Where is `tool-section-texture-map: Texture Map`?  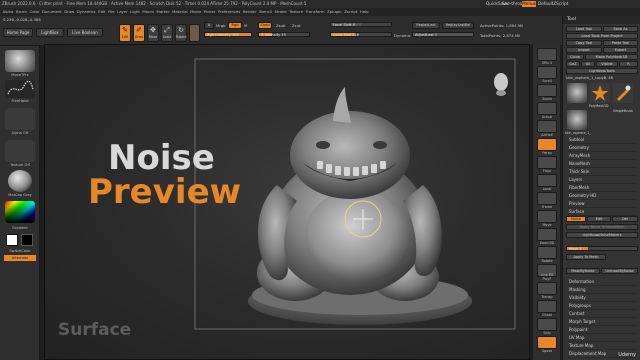
tool-section-texture-map: Texture Map is located at coordinates (602, 346).